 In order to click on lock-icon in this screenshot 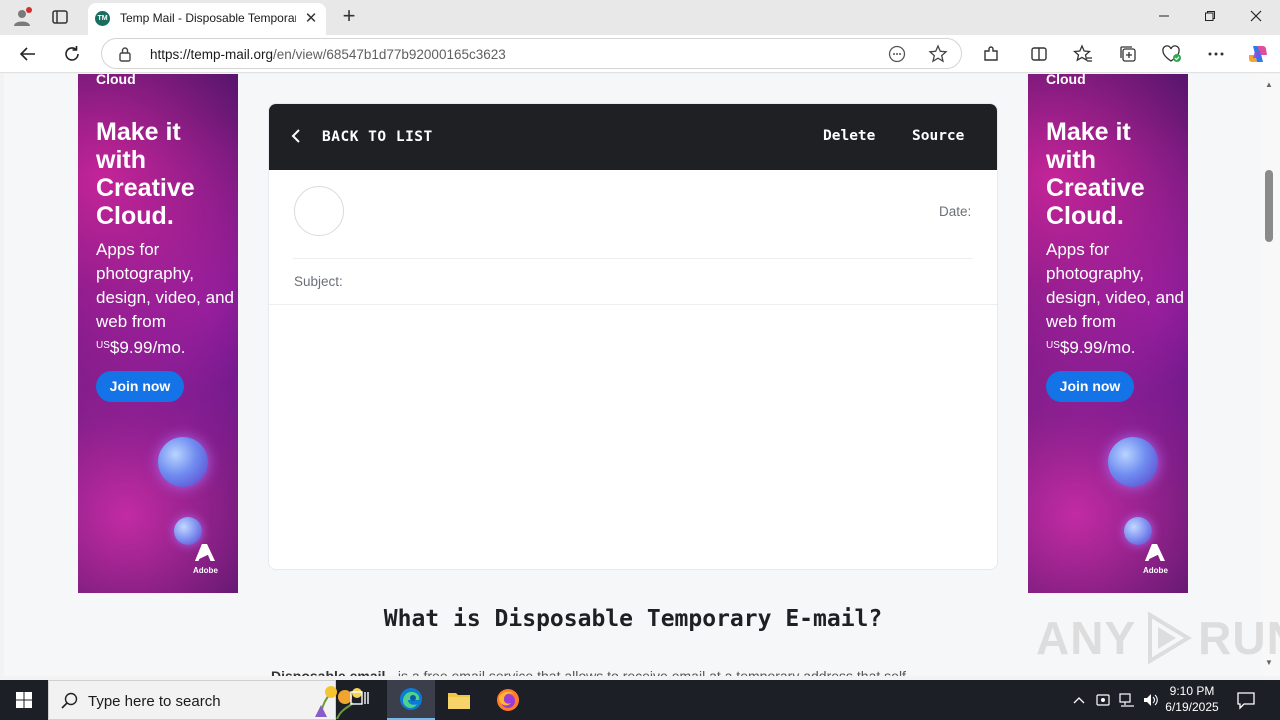, I will do `click(125, 56)`.